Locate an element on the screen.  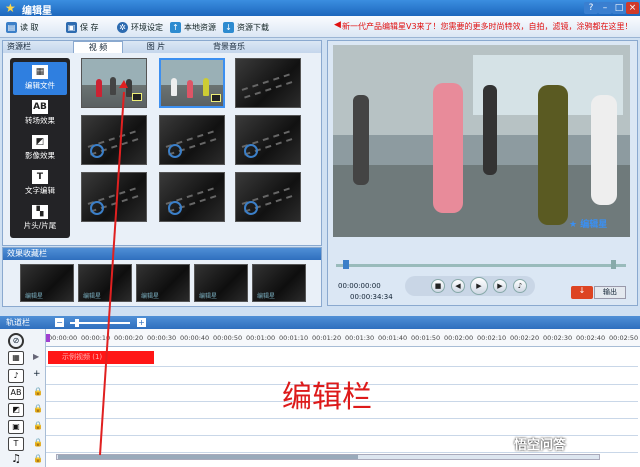
watermark: 悟空问答 is located at coordinates (540, 445).